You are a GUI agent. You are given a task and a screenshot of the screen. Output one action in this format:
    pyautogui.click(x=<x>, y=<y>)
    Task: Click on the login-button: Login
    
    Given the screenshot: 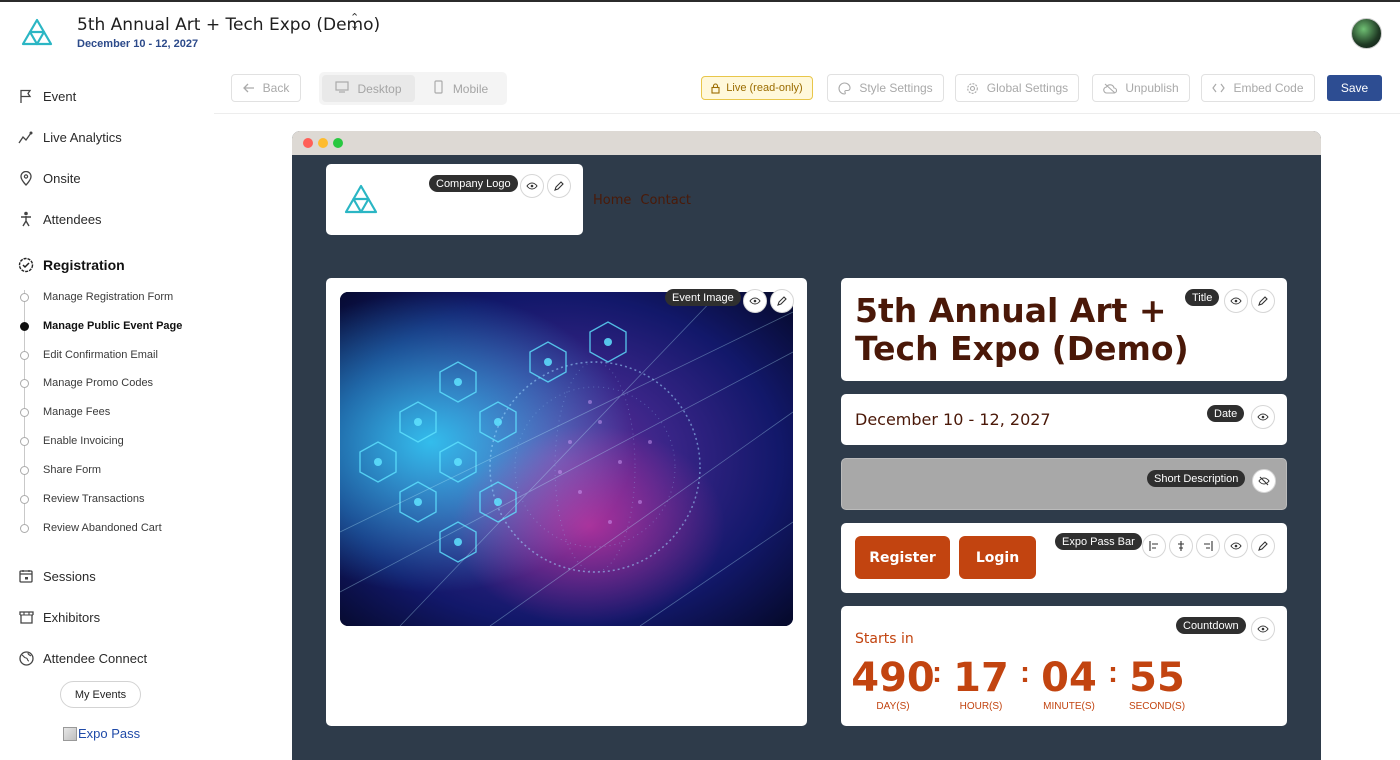 What is the action you would take?
    pyautogui.click(x=997, y=557)
    